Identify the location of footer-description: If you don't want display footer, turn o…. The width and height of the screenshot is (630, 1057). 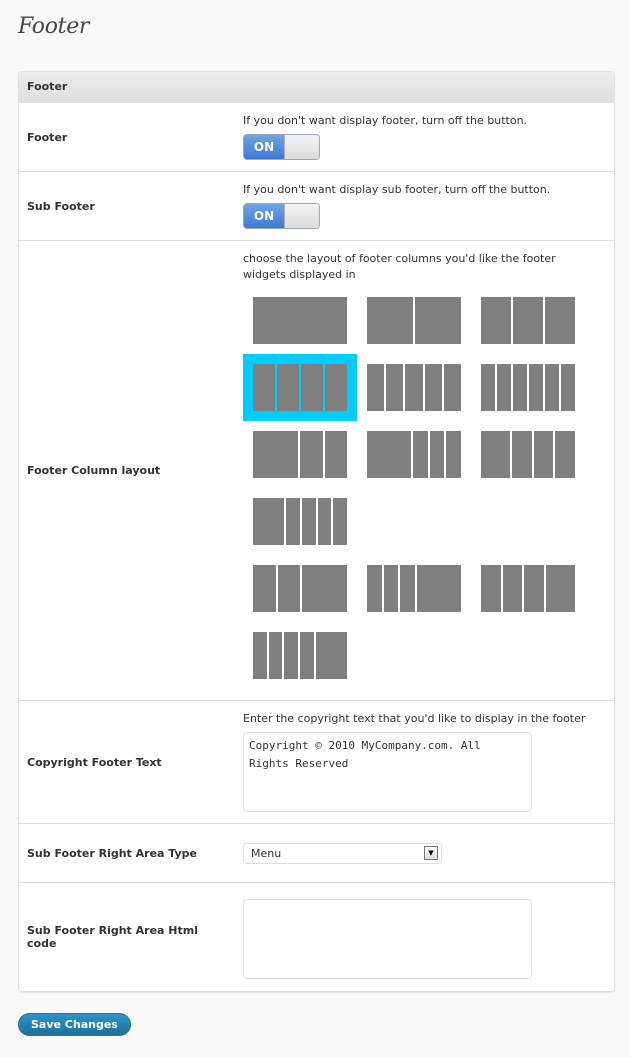
(385, 120).